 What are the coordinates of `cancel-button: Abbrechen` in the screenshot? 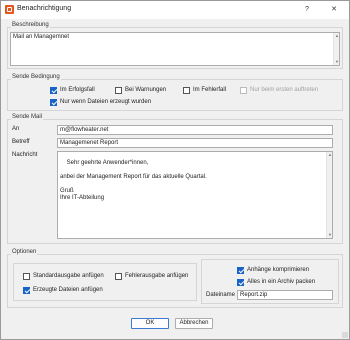 It's located at (194, 323).